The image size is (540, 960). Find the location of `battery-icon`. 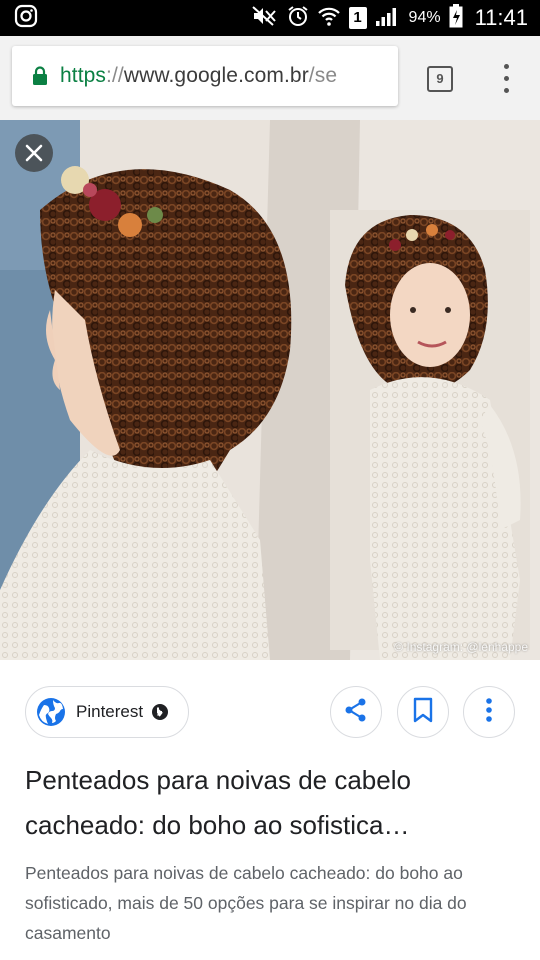

battery-icon is located at coordinates (456, 18).